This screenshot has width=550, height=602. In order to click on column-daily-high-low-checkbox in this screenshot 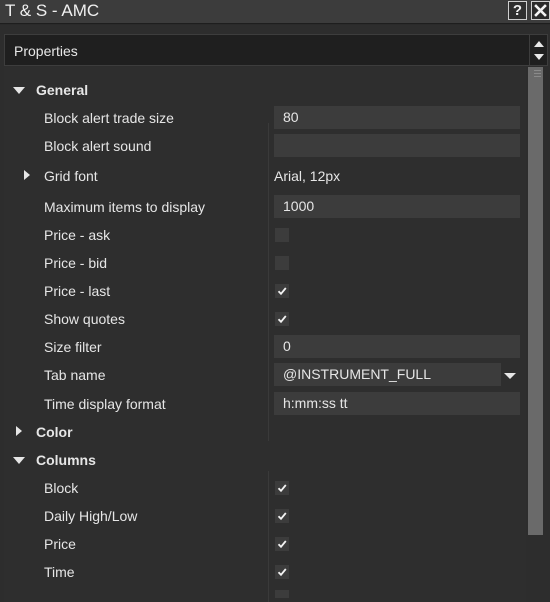, I will do `click(282, 516)`.